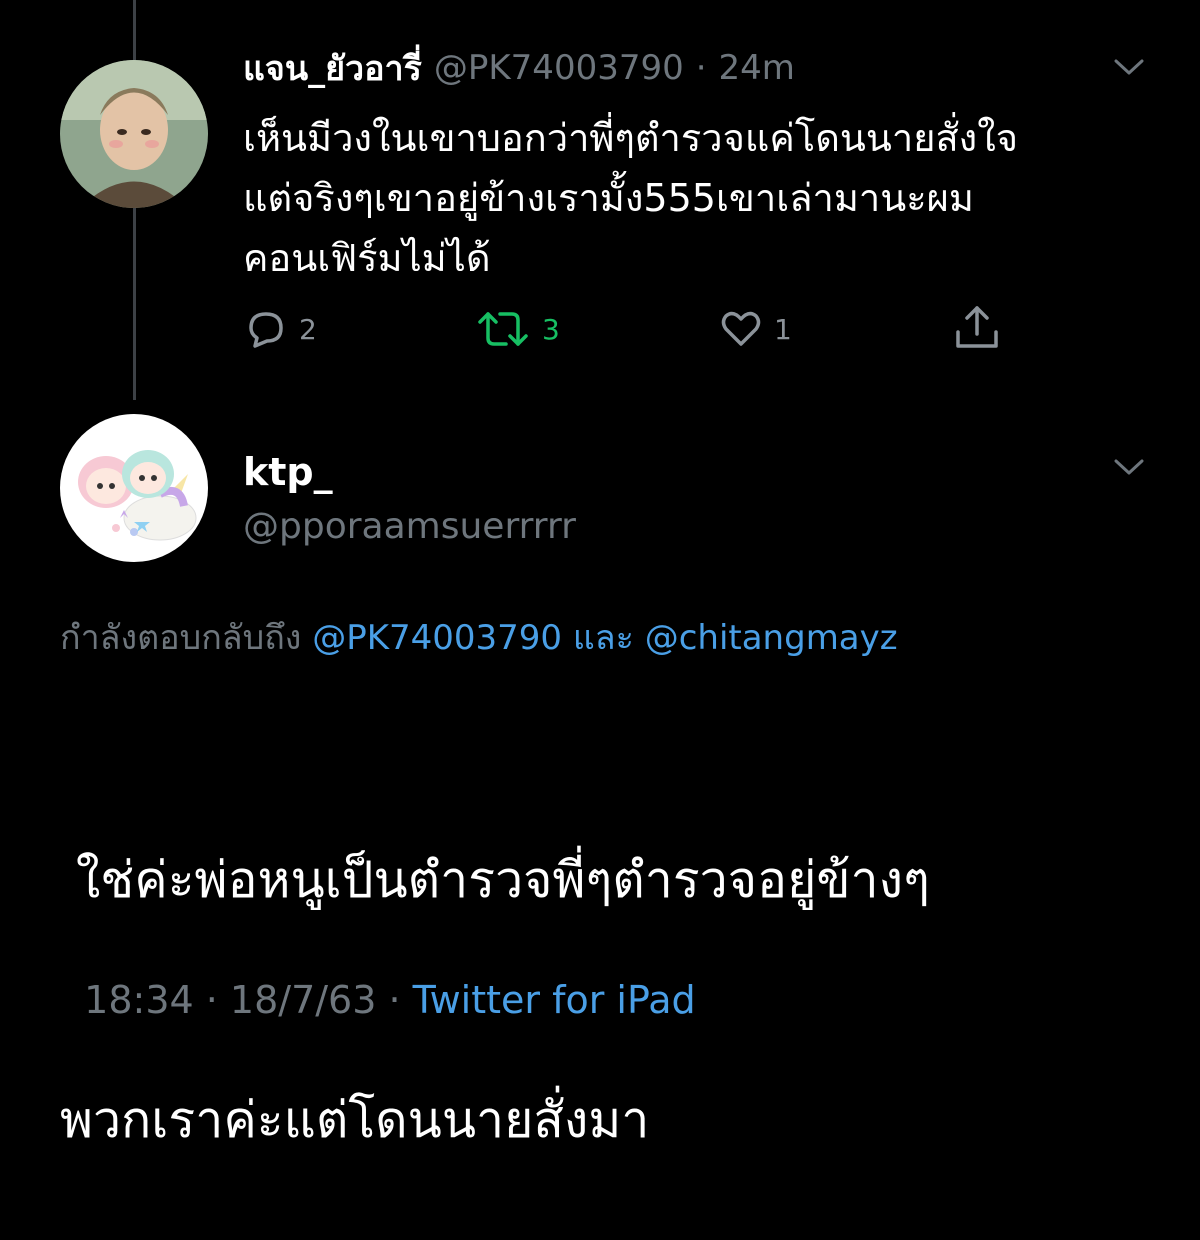  Describe the element at coordinates (367, 258) in the screenshot. I see `tweet-text-line: คอนเฟิร์มไม่ได้` at that location.